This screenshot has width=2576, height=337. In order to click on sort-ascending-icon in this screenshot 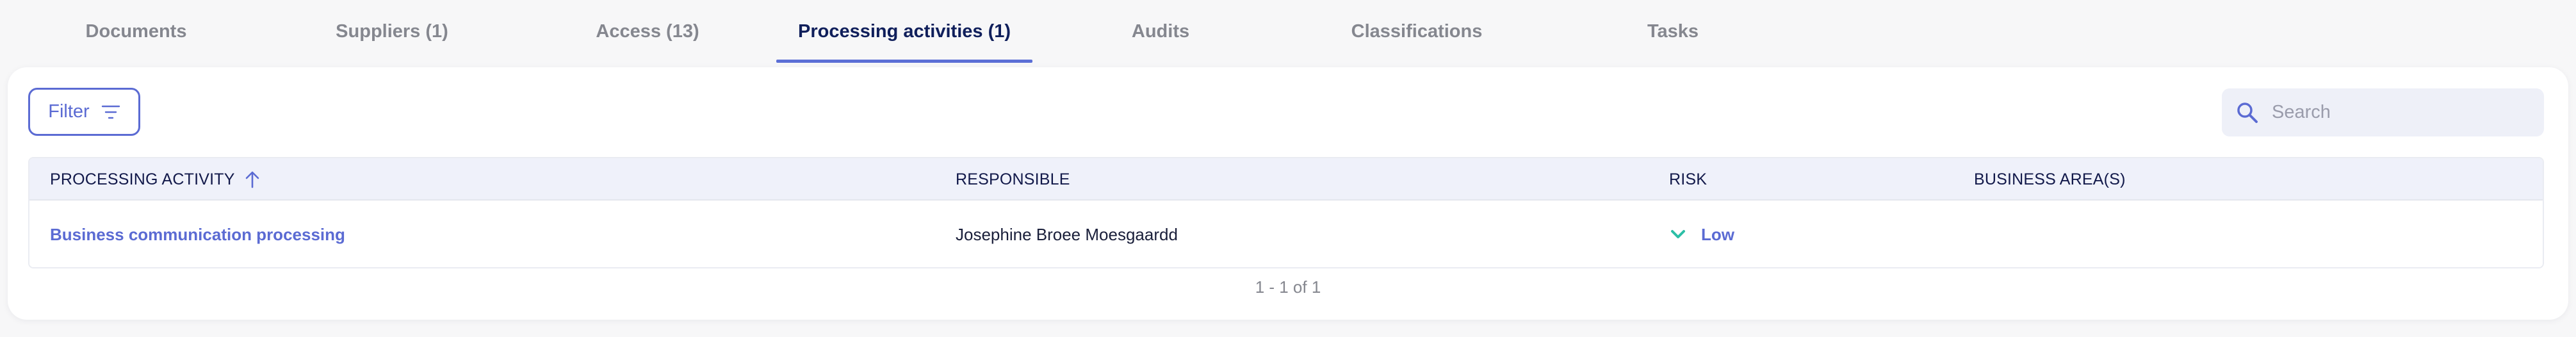, I will do `click(252, 179)`.